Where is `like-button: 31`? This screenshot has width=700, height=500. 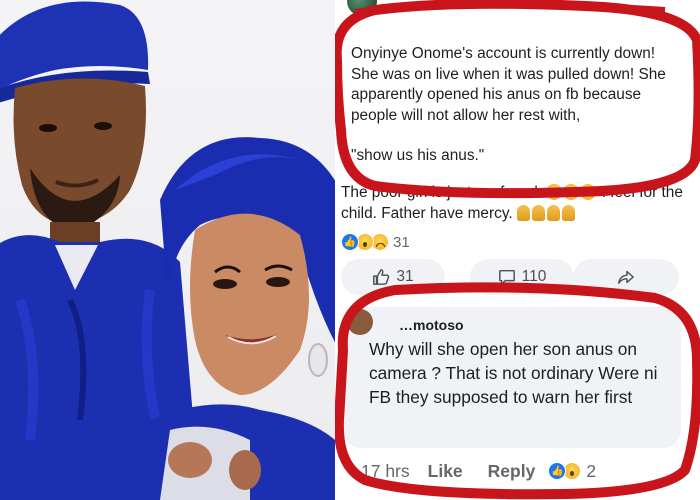 like-button: 31 is located at coordinates (393, 277).